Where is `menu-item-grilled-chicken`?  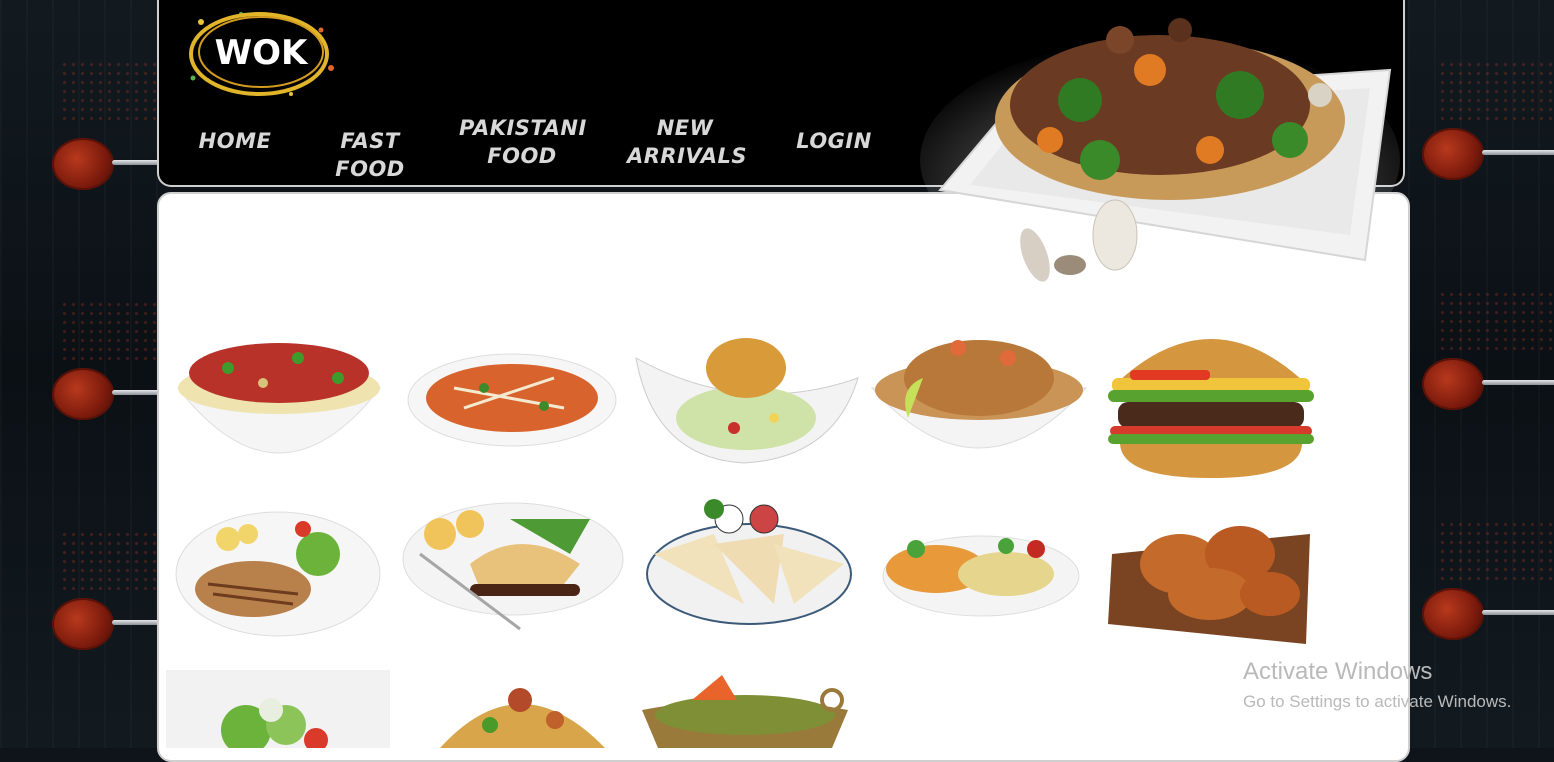
menu-item-grilled-chicken is located at coordinates (279, 574).